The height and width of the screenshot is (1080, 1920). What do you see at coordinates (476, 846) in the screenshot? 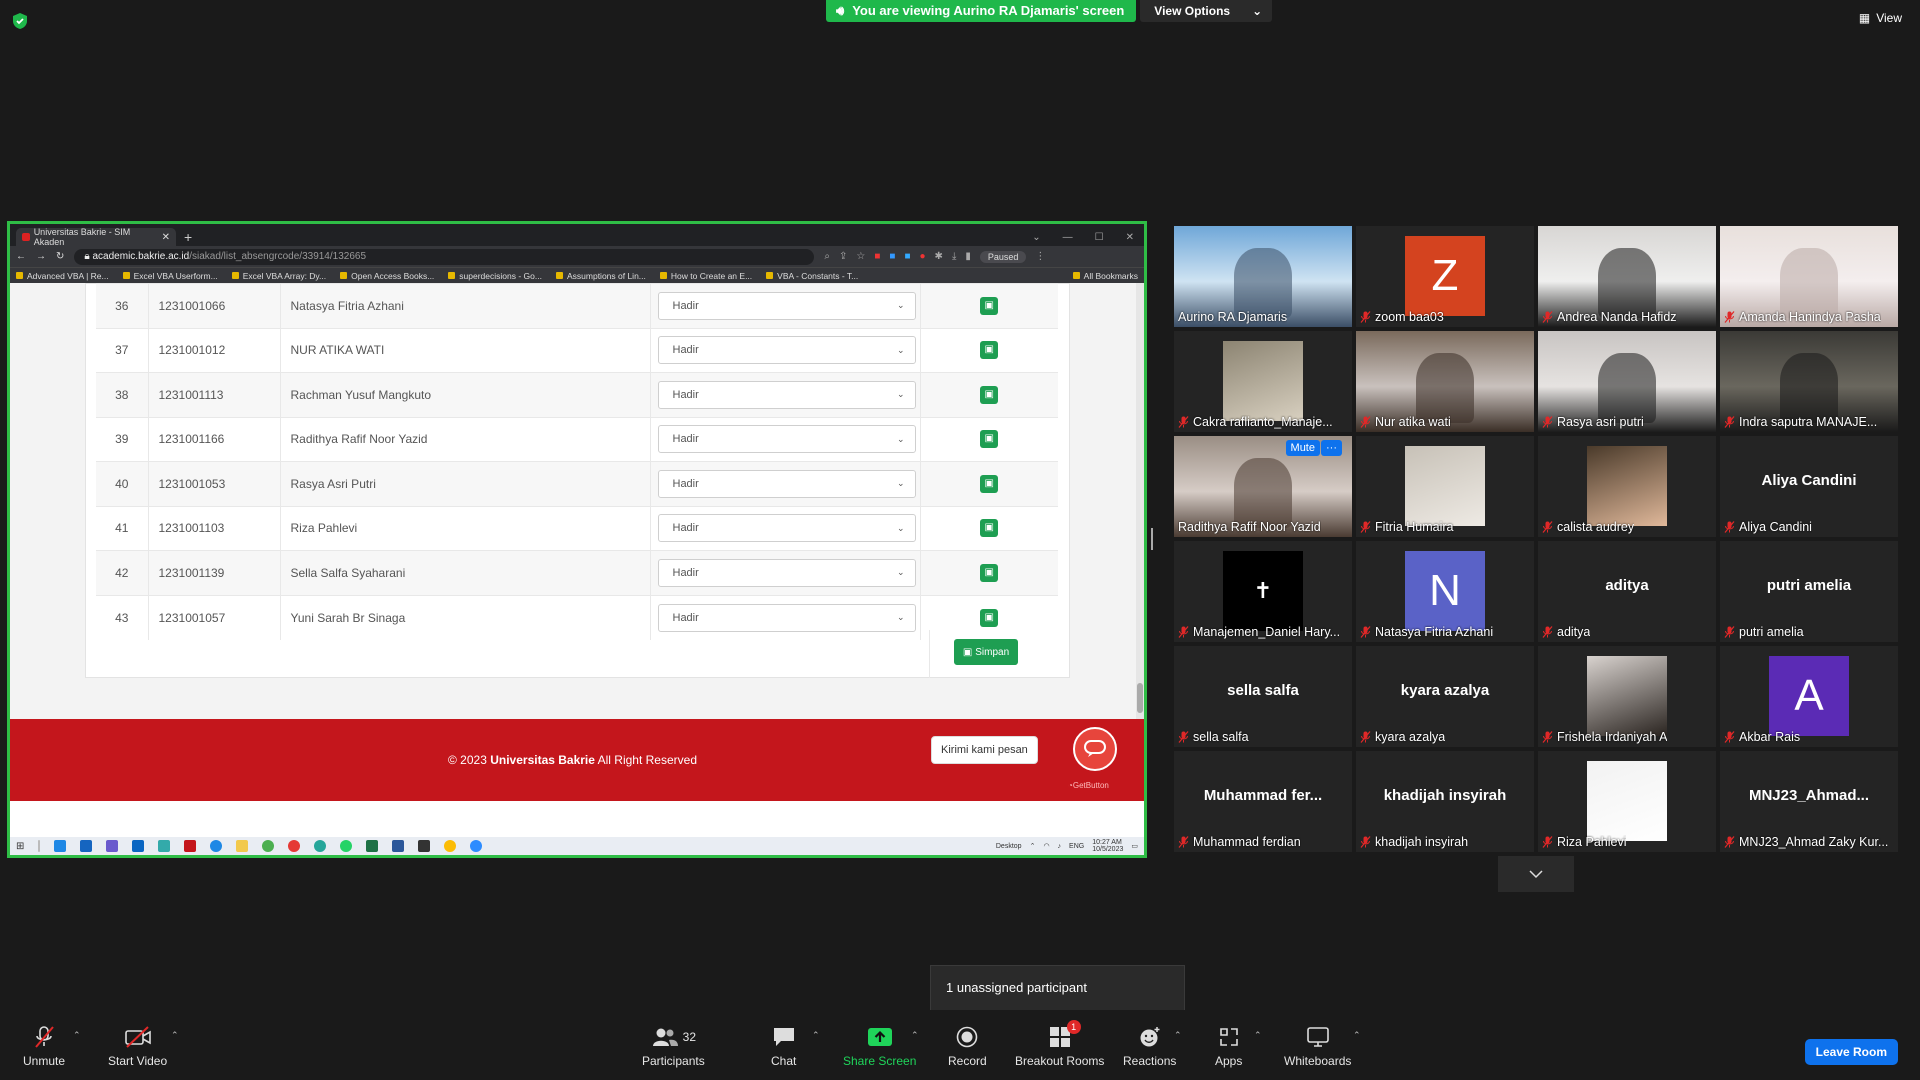
I see `zoom-icon` at bounding box center [476, 846].